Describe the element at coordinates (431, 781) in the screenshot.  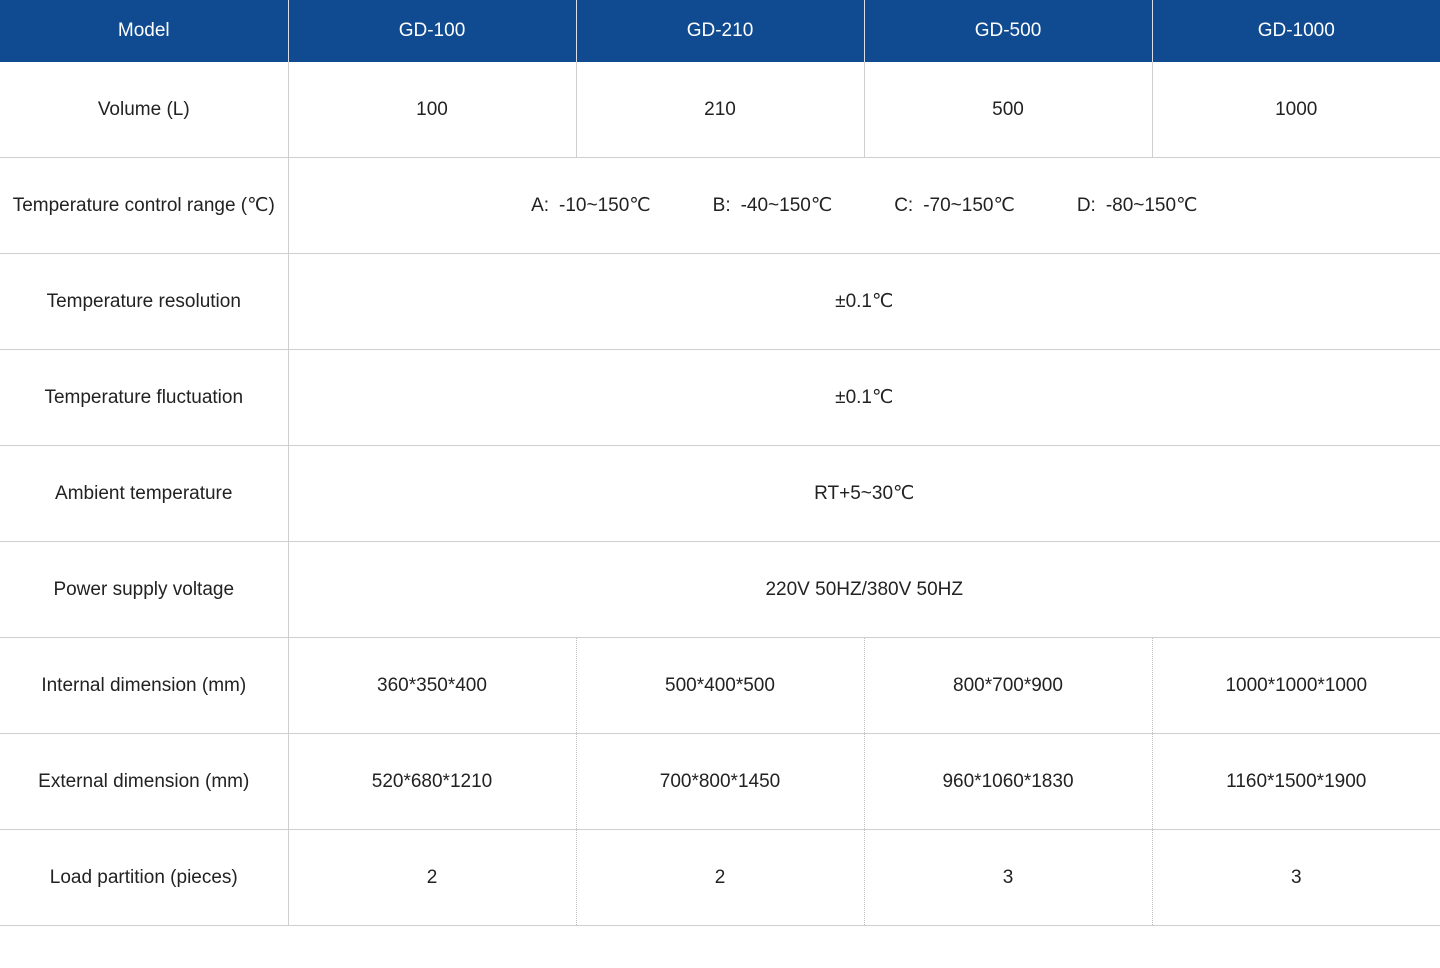
I see `table-cell: 520*680*1210` at that location.